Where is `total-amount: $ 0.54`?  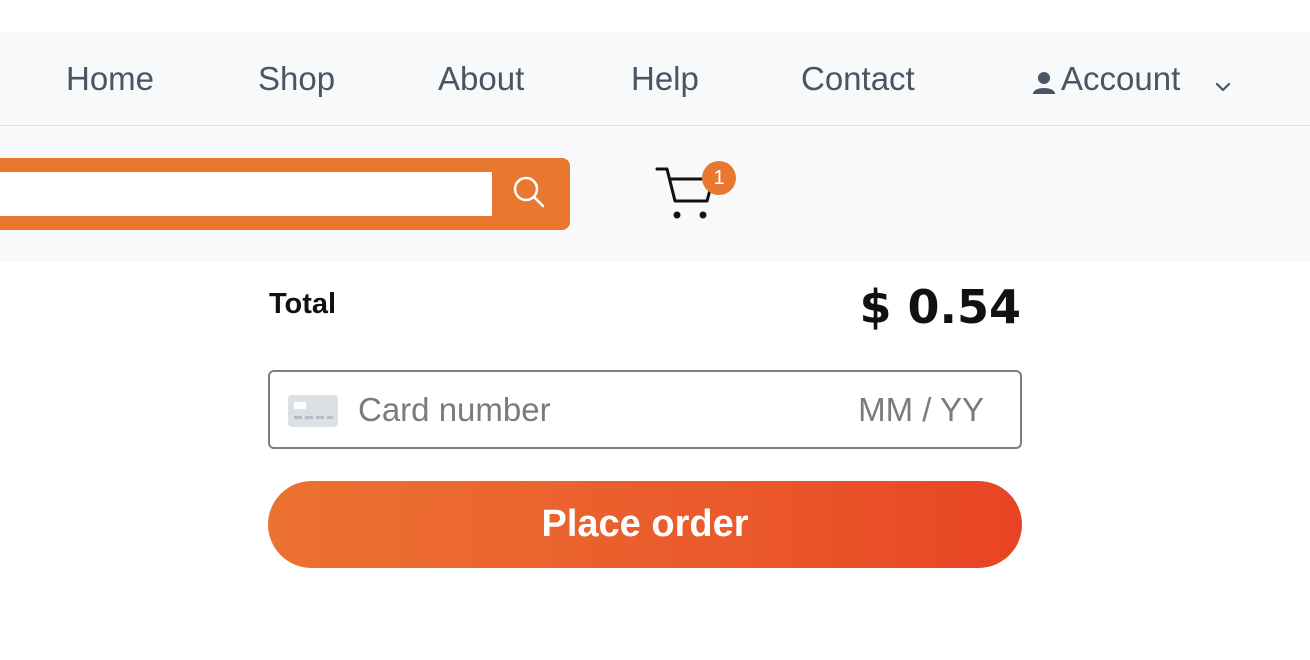
total-amount: $ 0.54 is located at coordinates (940, 307).